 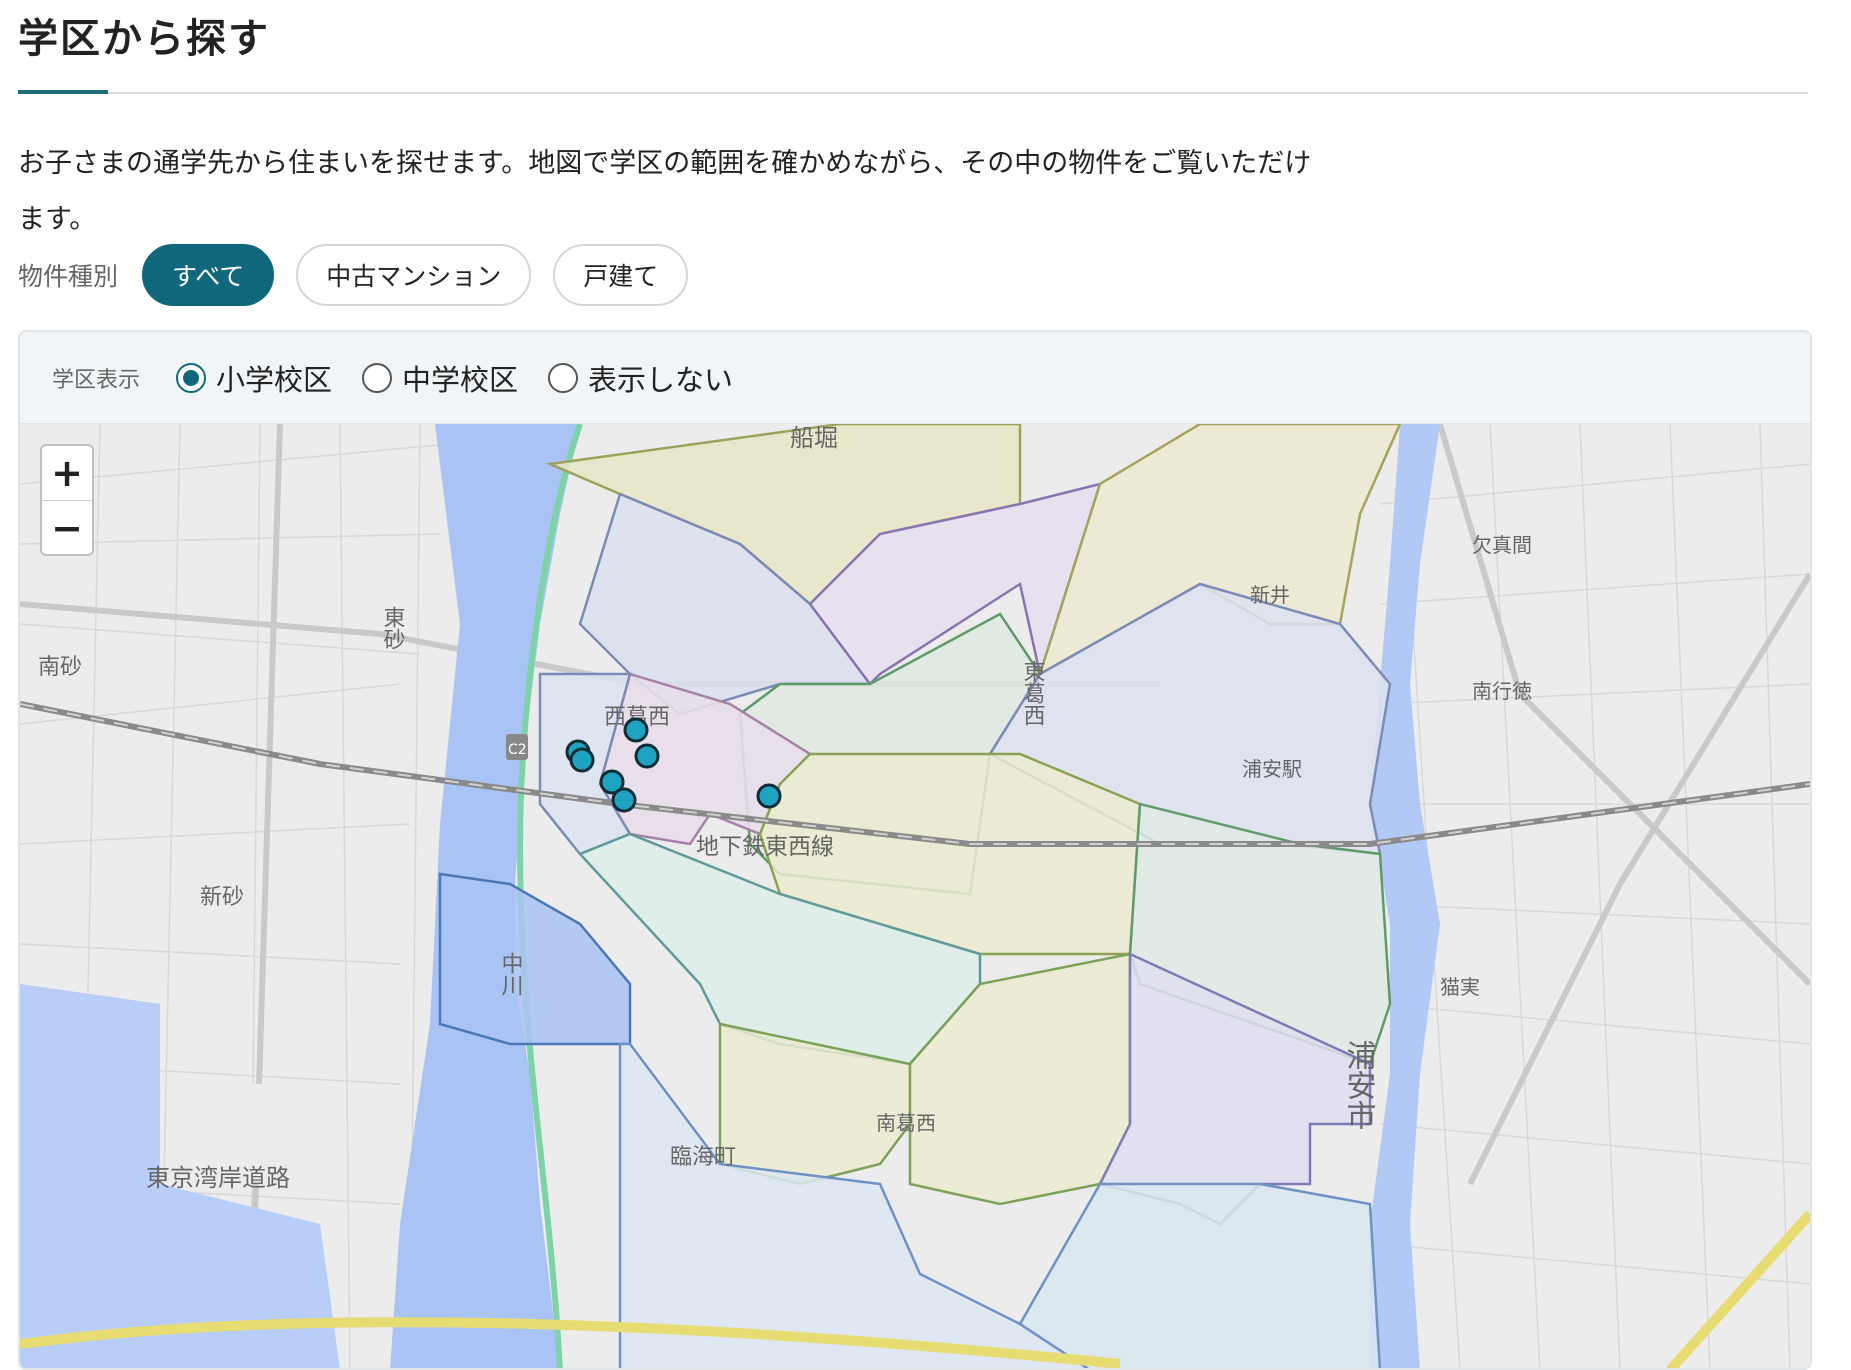 I want to click on radio-junior-high-zone: 中学校区, so click(x=440, y=378).